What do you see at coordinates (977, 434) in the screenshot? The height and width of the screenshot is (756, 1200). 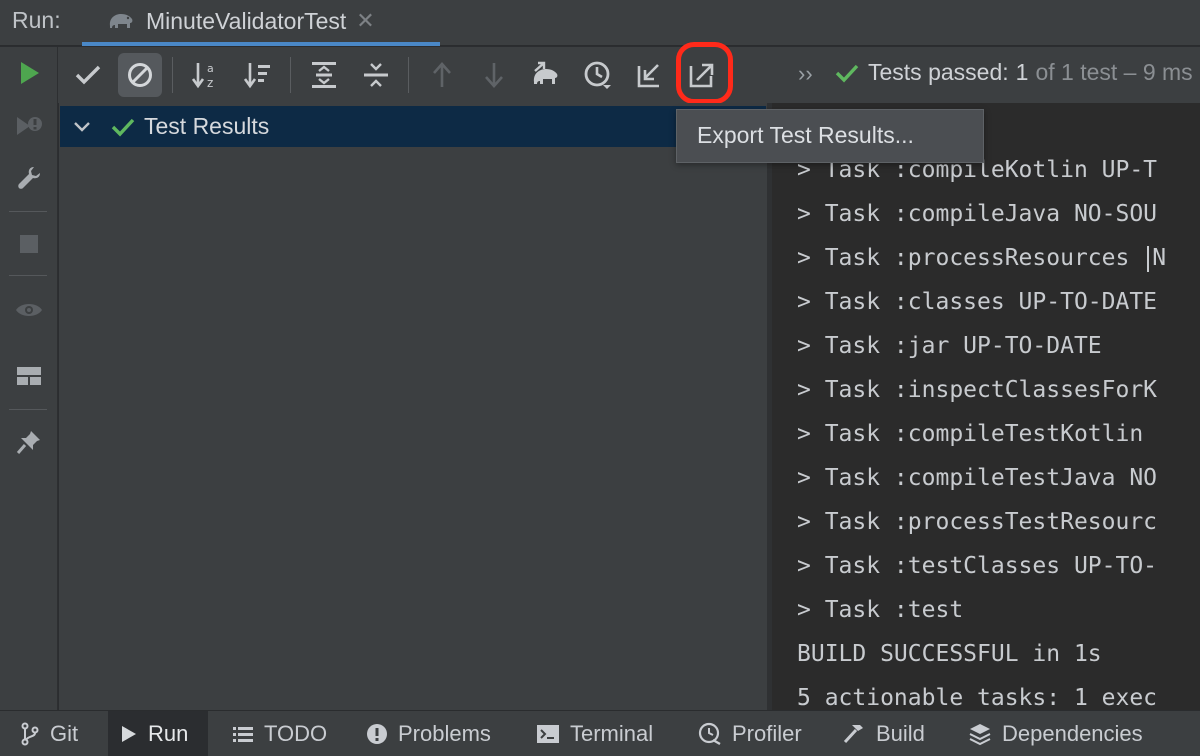 I see `console-line: > Task :compileTestKotlin` at bounding box center [977, 434].